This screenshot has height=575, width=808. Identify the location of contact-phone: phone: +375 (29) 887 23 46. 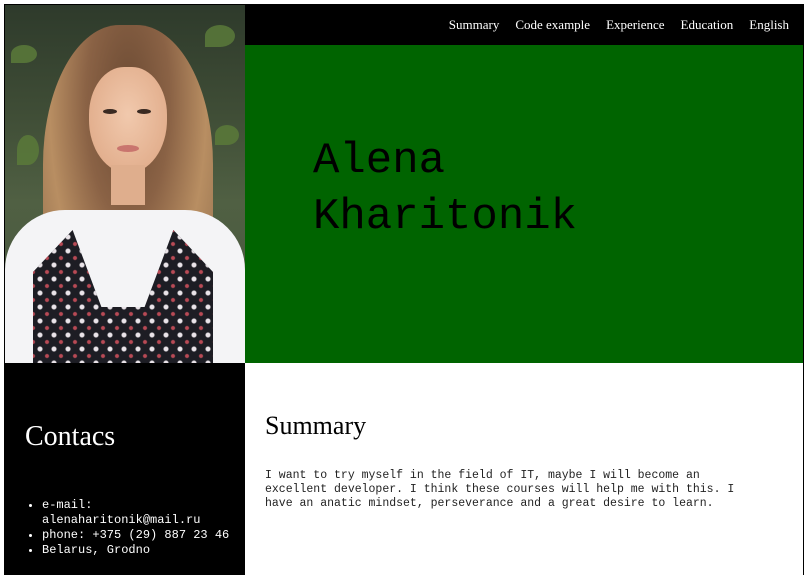
(142, 535).